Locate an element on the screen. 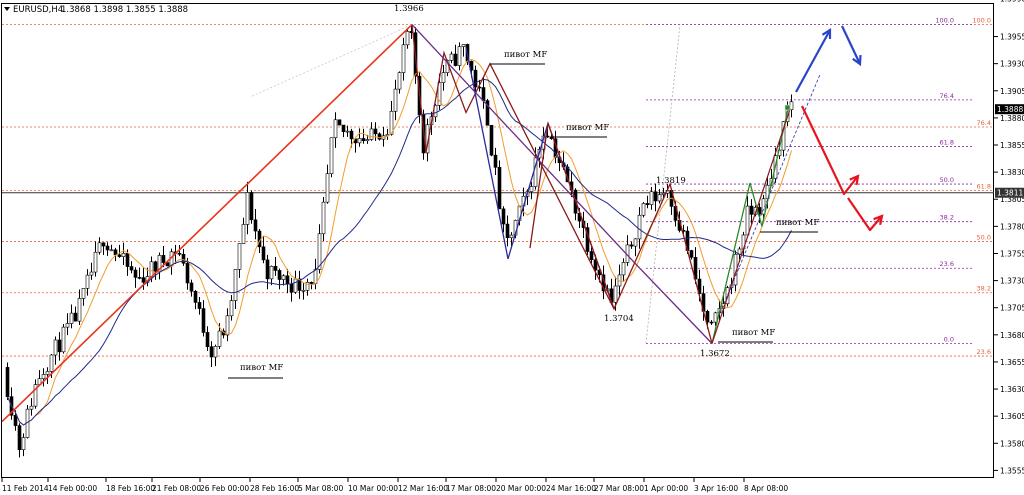  y-tick-label: 1.3905 is located at coordinates (1012, 91).